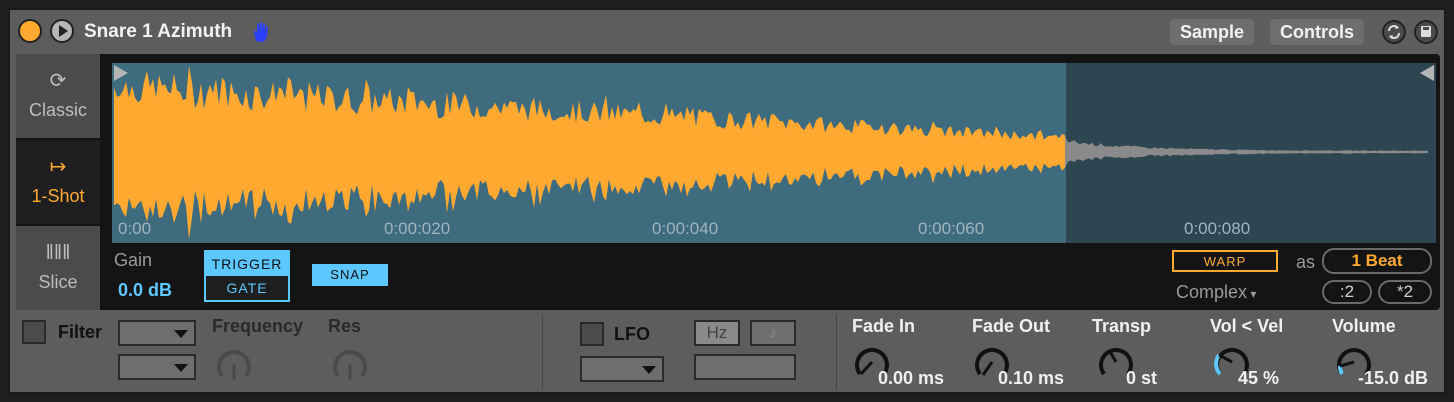  I want to click on lfo-label: LFO, so click(632, 334).